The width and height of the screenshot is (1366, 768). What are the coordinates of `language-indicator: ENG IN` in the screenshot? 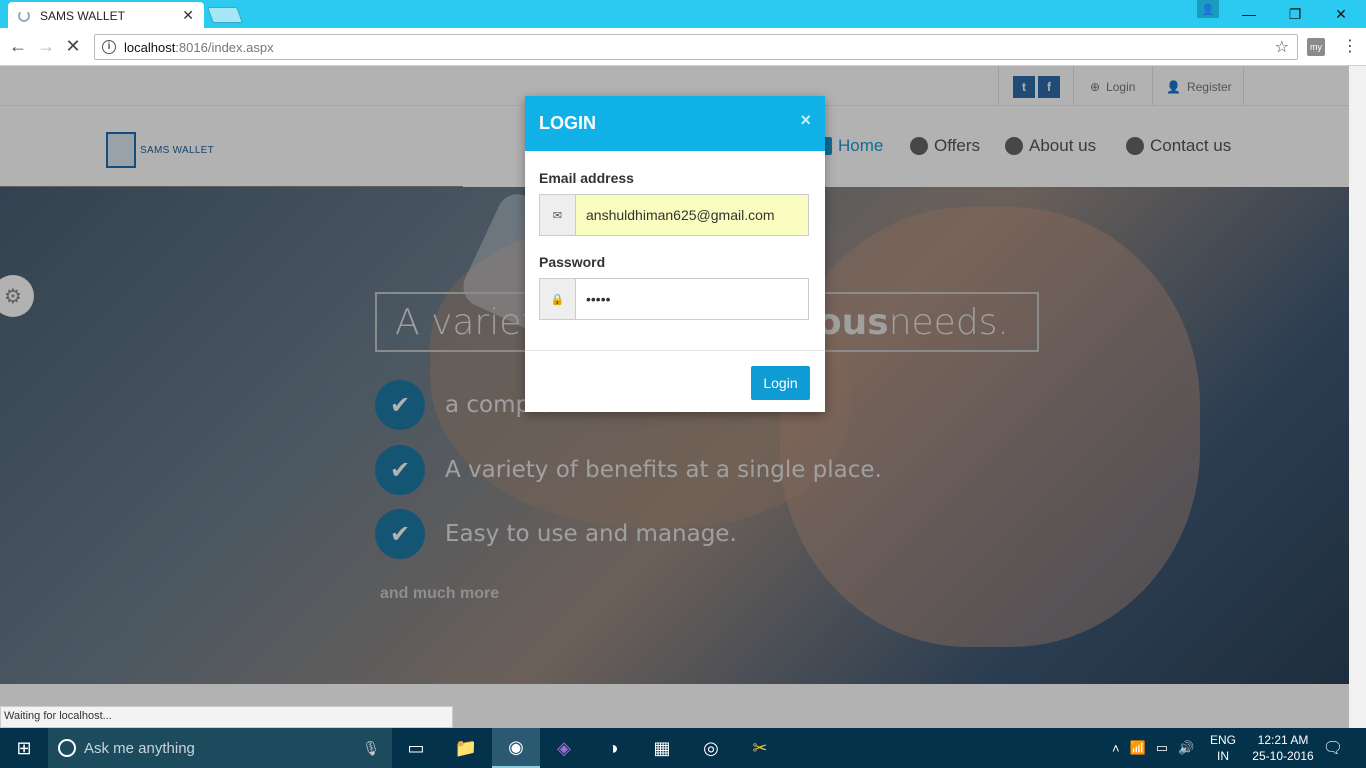 It's located at (1223, 748).